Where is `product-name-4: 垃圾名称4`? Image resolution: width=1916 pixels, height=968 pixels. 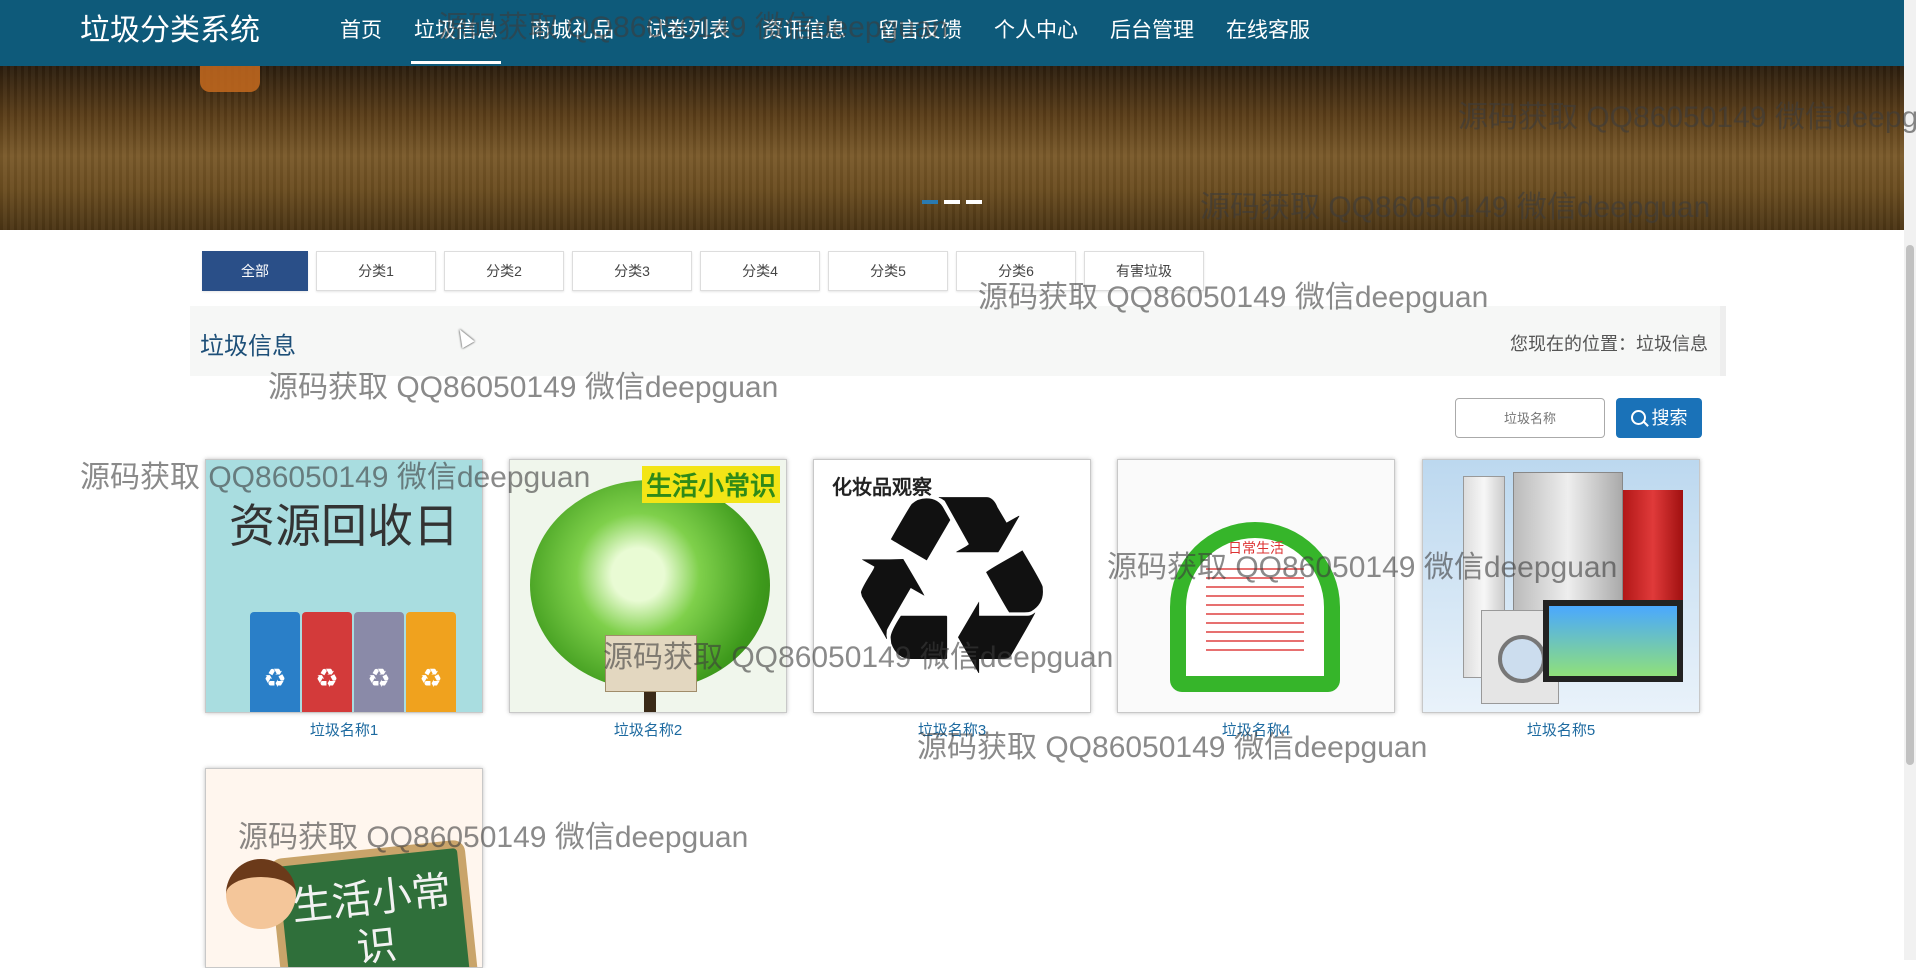 product-name-4: 垃圾名称4 is located at coordinates (1256, 729).